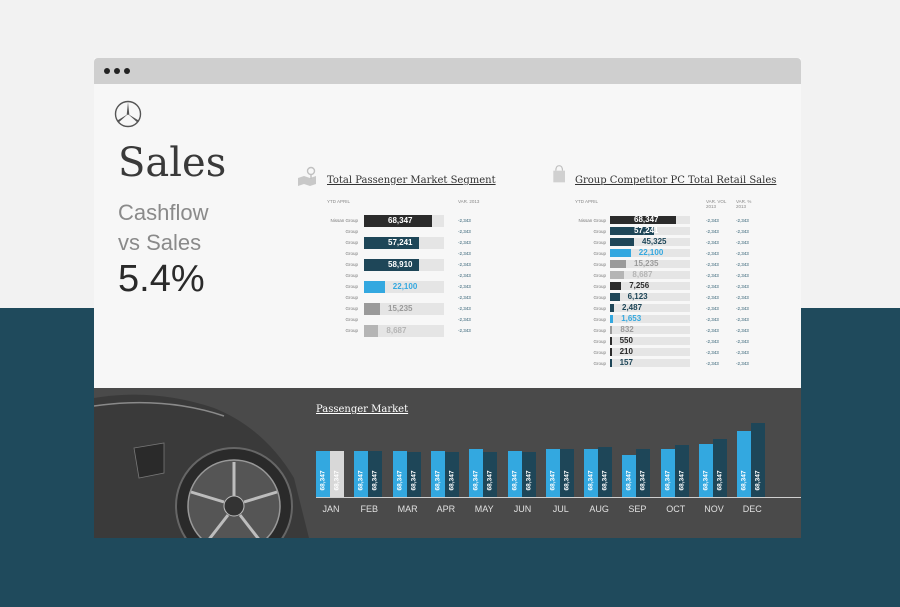  I want to click on month-label: OCT, so click(676, 509).